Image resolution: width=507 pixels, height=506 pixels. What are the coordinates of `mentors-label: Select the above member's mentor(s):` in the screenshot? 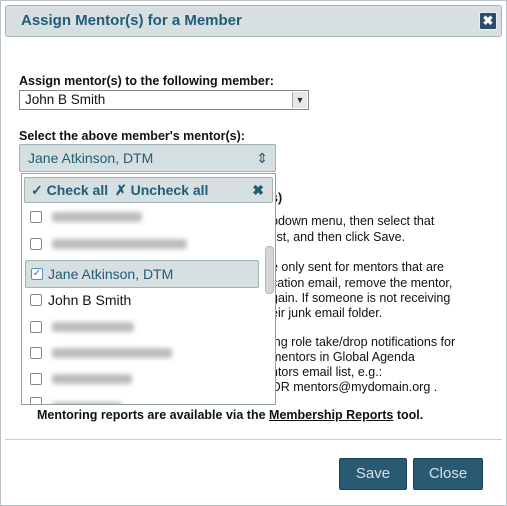 It's located at (132, 136).